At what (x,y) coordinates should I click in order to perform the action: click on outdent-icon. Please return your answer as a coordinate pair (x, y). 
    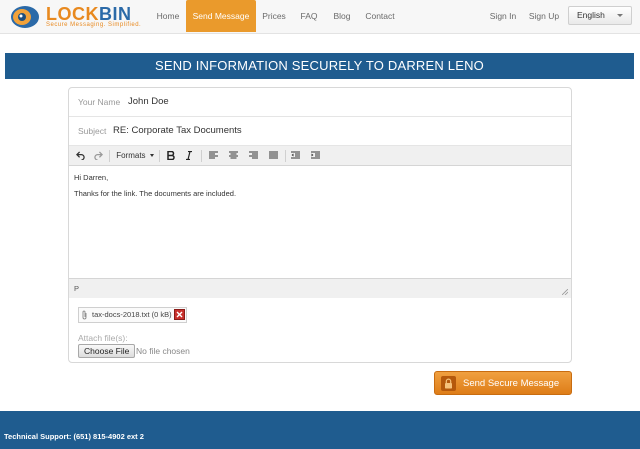
    Looking at the image, I should click on (295, 155).